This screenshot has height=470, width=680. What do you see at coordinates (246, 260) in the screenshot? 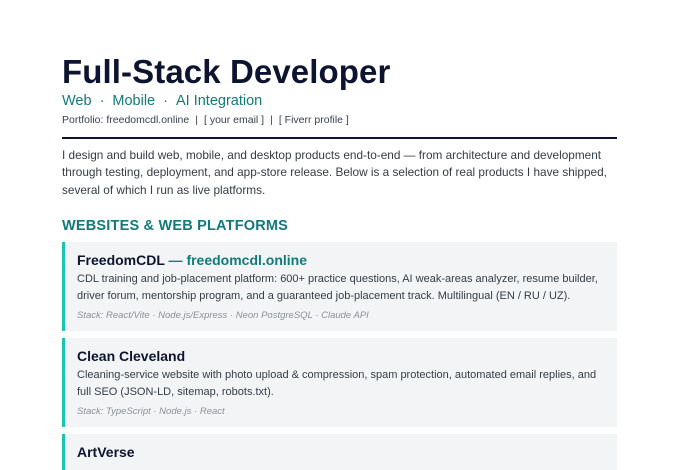
I see `project-domain-link: freedomcdl.online` at bounding box center [246, 260].